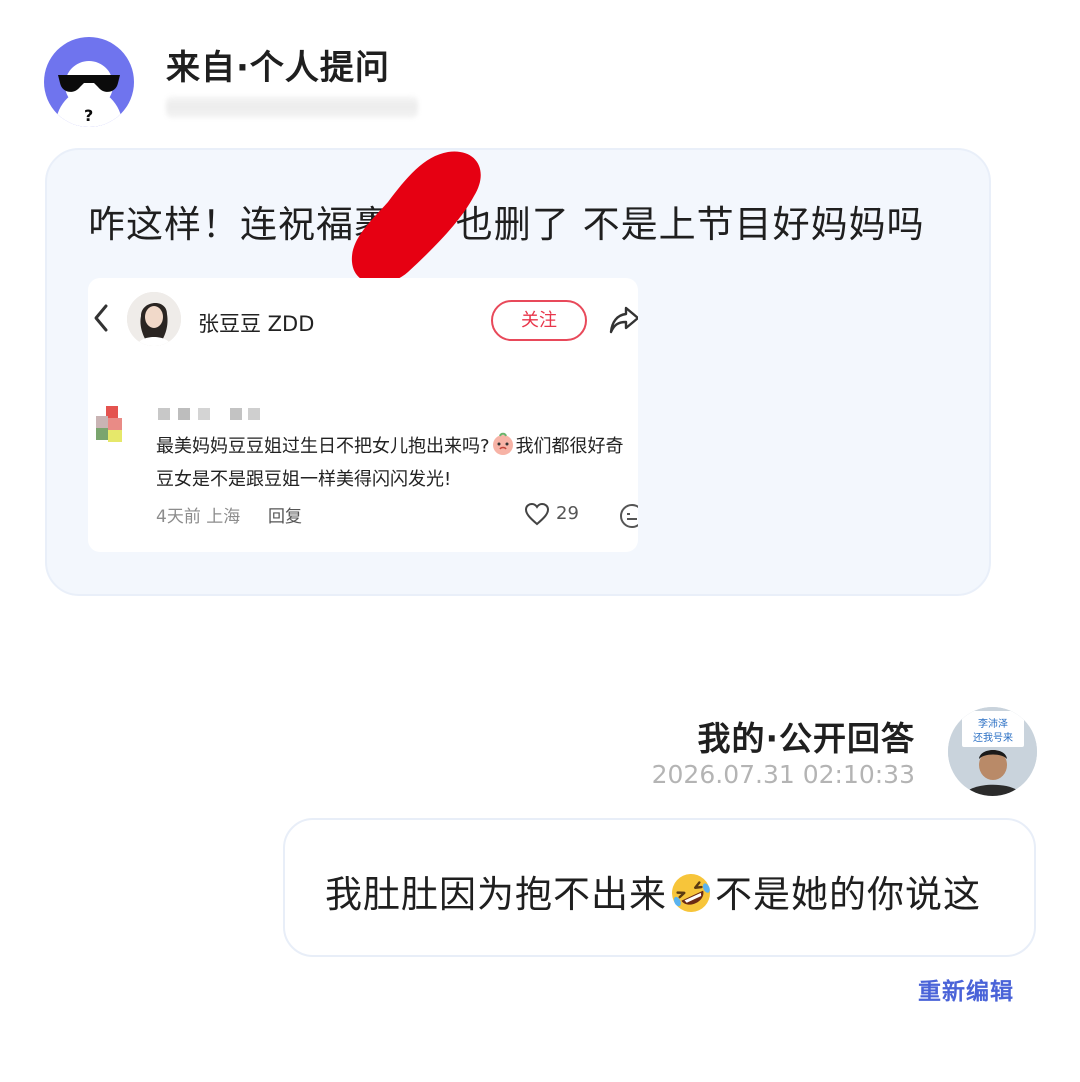 Image resolution: width=1080 pixels, height=1082 pixels. What do you see at coordinates (993, 738) in the screenshot?
I see `svg-text: 还我号来` at bounding box center [993, 738].